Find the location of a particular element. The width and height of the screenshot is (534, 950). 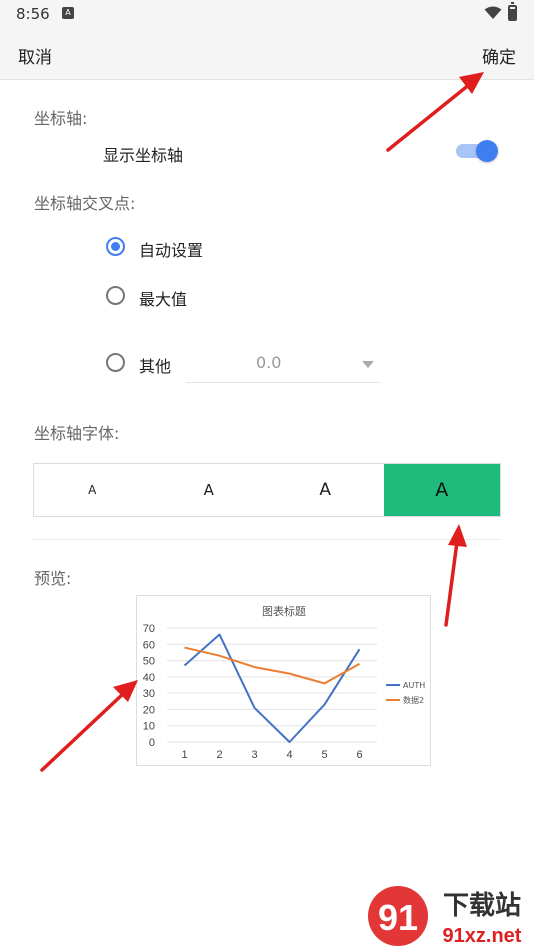

top-bar: 取消 确定 is located at coordinates (267, 54).